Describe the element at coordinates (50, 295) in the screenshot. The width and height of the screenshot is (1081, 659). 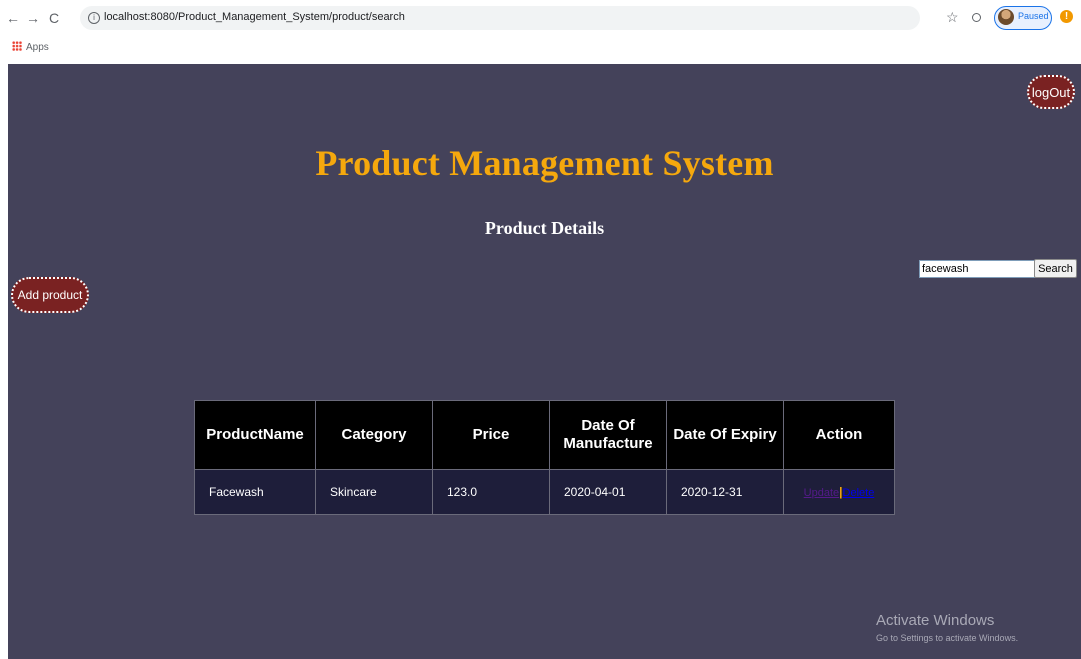
I see `add-product-button: Add product` at that location.